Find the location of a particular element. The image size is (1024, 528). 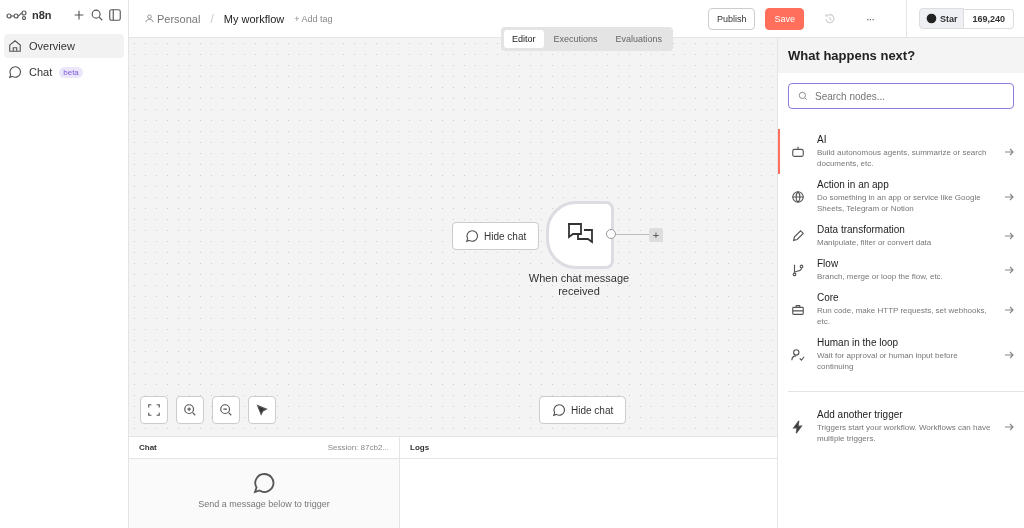

node-category-item: Flow Branch, merge or loop the flow, etc. is located at coordinates (901, 270).